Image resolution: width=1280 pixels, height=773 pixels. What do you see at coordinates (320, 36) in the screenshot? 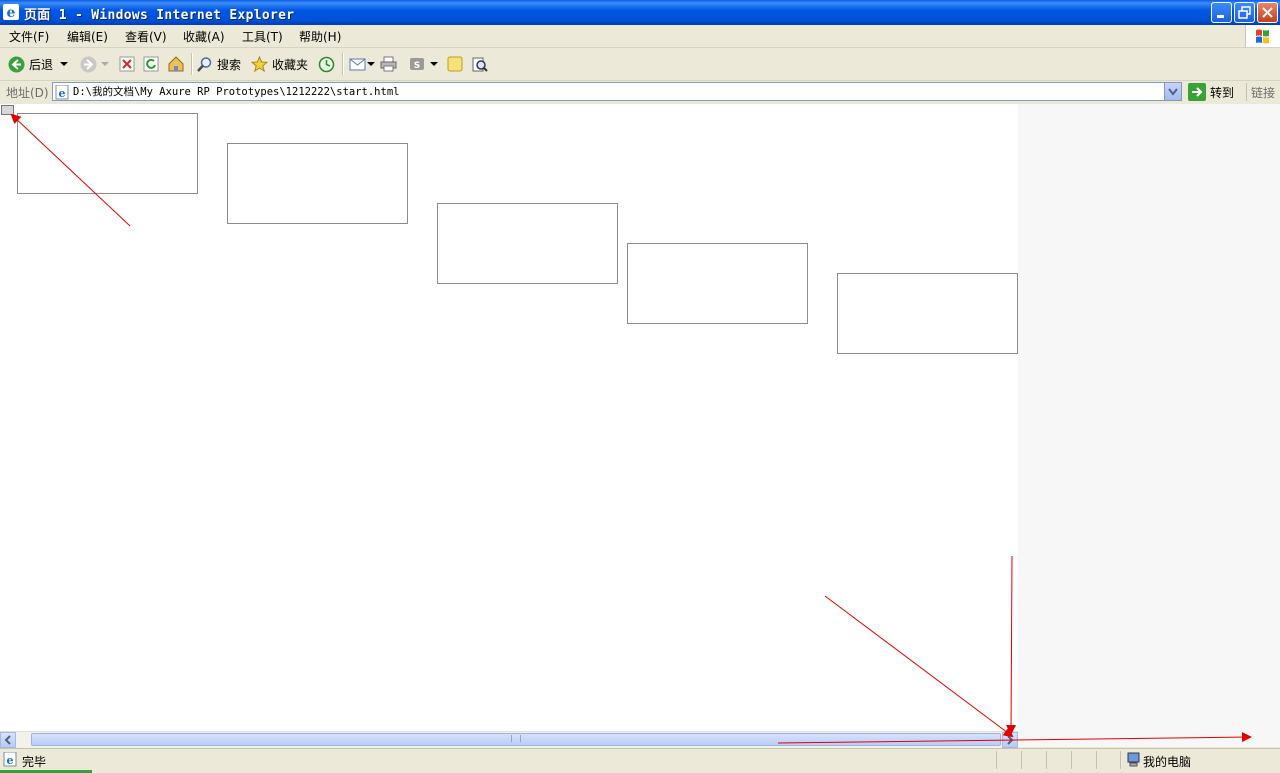
I see `menu-help: 帮助(H)` at bounding box center [320, 36].